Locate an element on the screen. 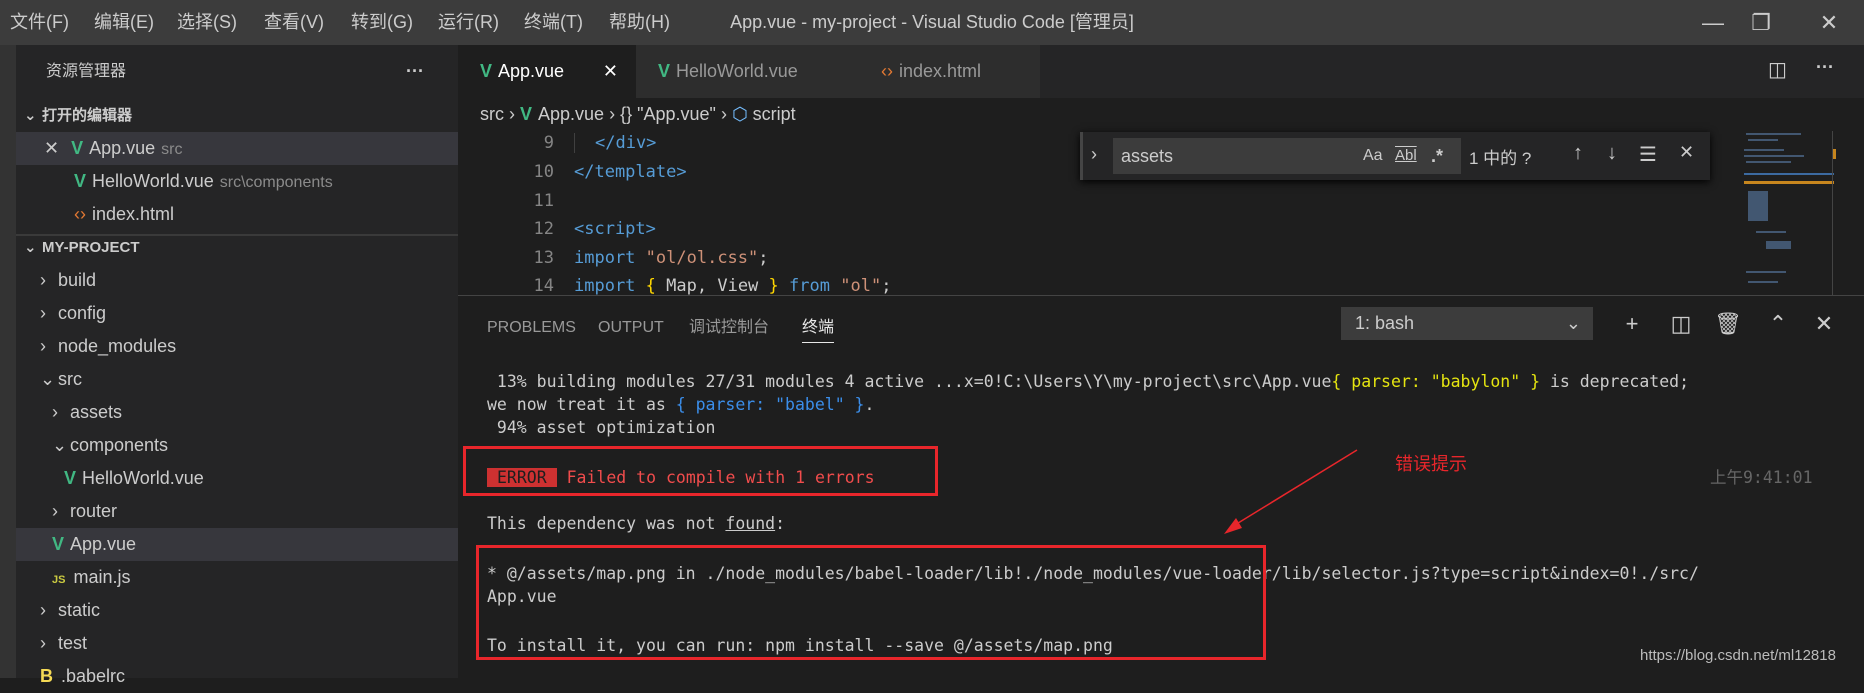 The width and height of the screenshot is (1864, 693). code-line: 13 import "ol/ol.css"; is located at coordinates (613, 258).